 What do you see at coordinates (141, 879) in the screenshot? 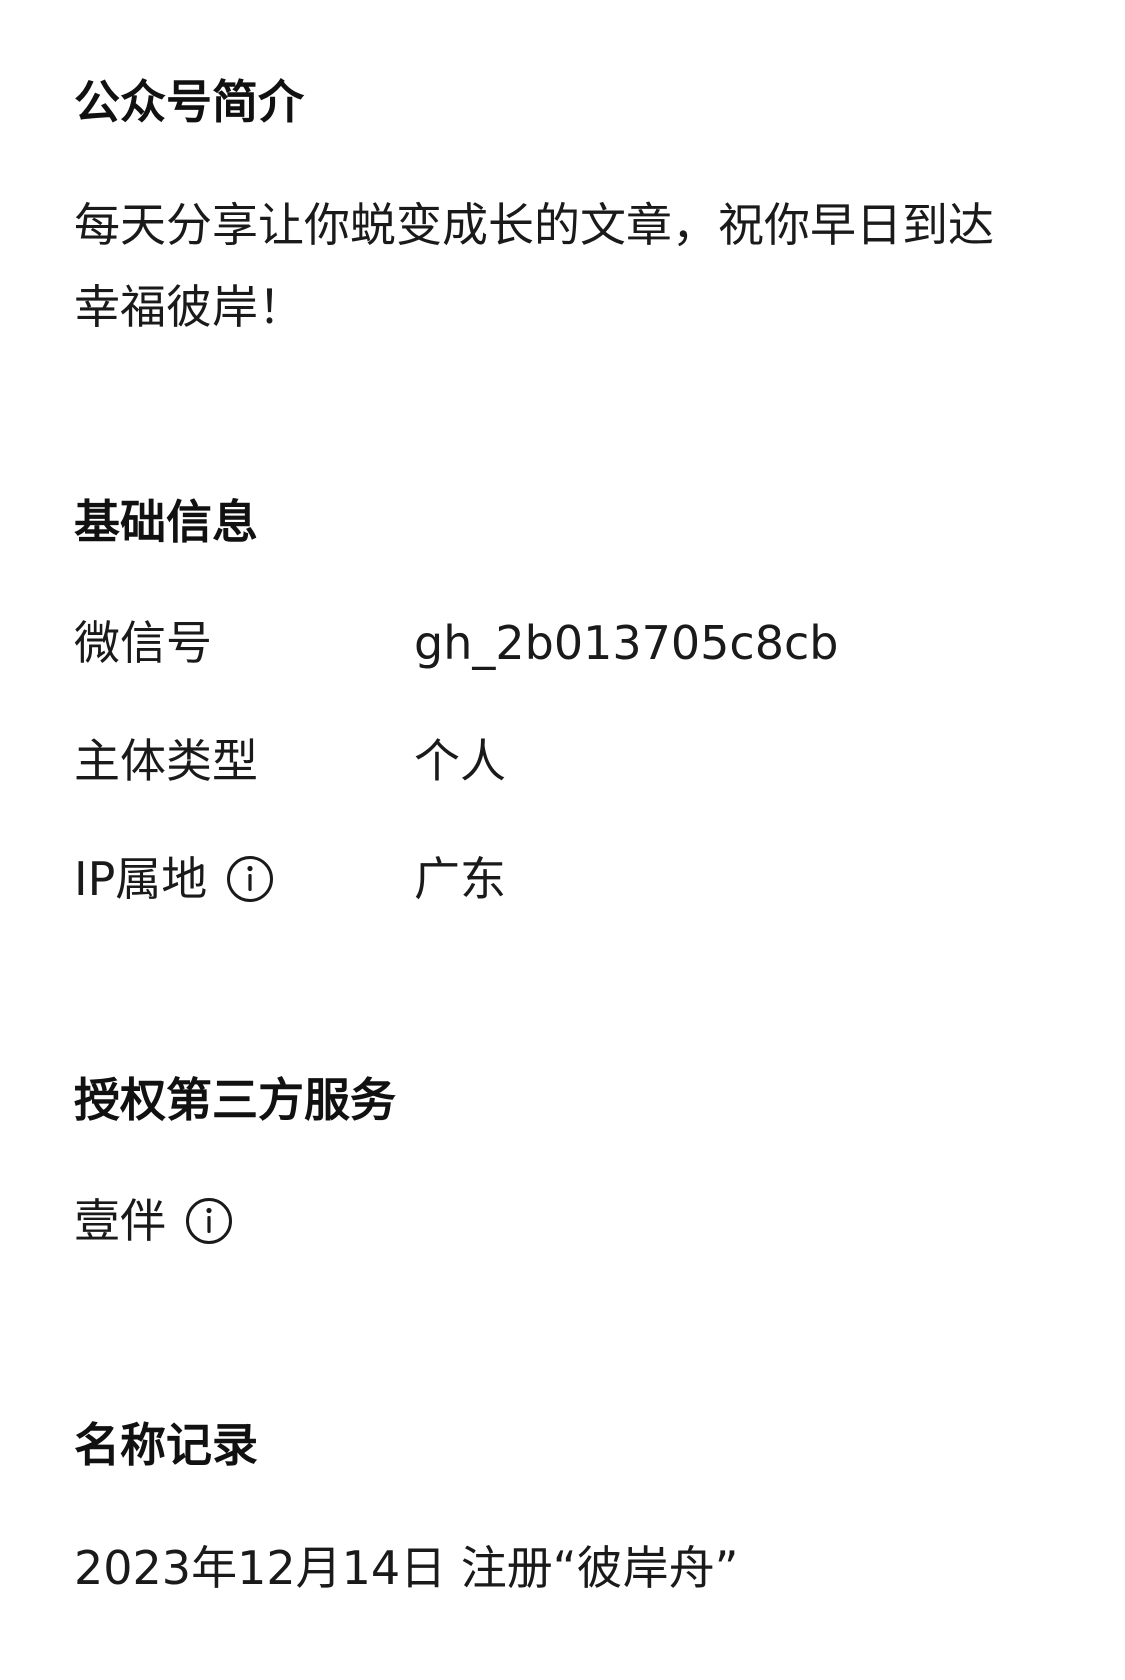
I see `ip-location-label: IP属地` at bounding box center [141, 879].